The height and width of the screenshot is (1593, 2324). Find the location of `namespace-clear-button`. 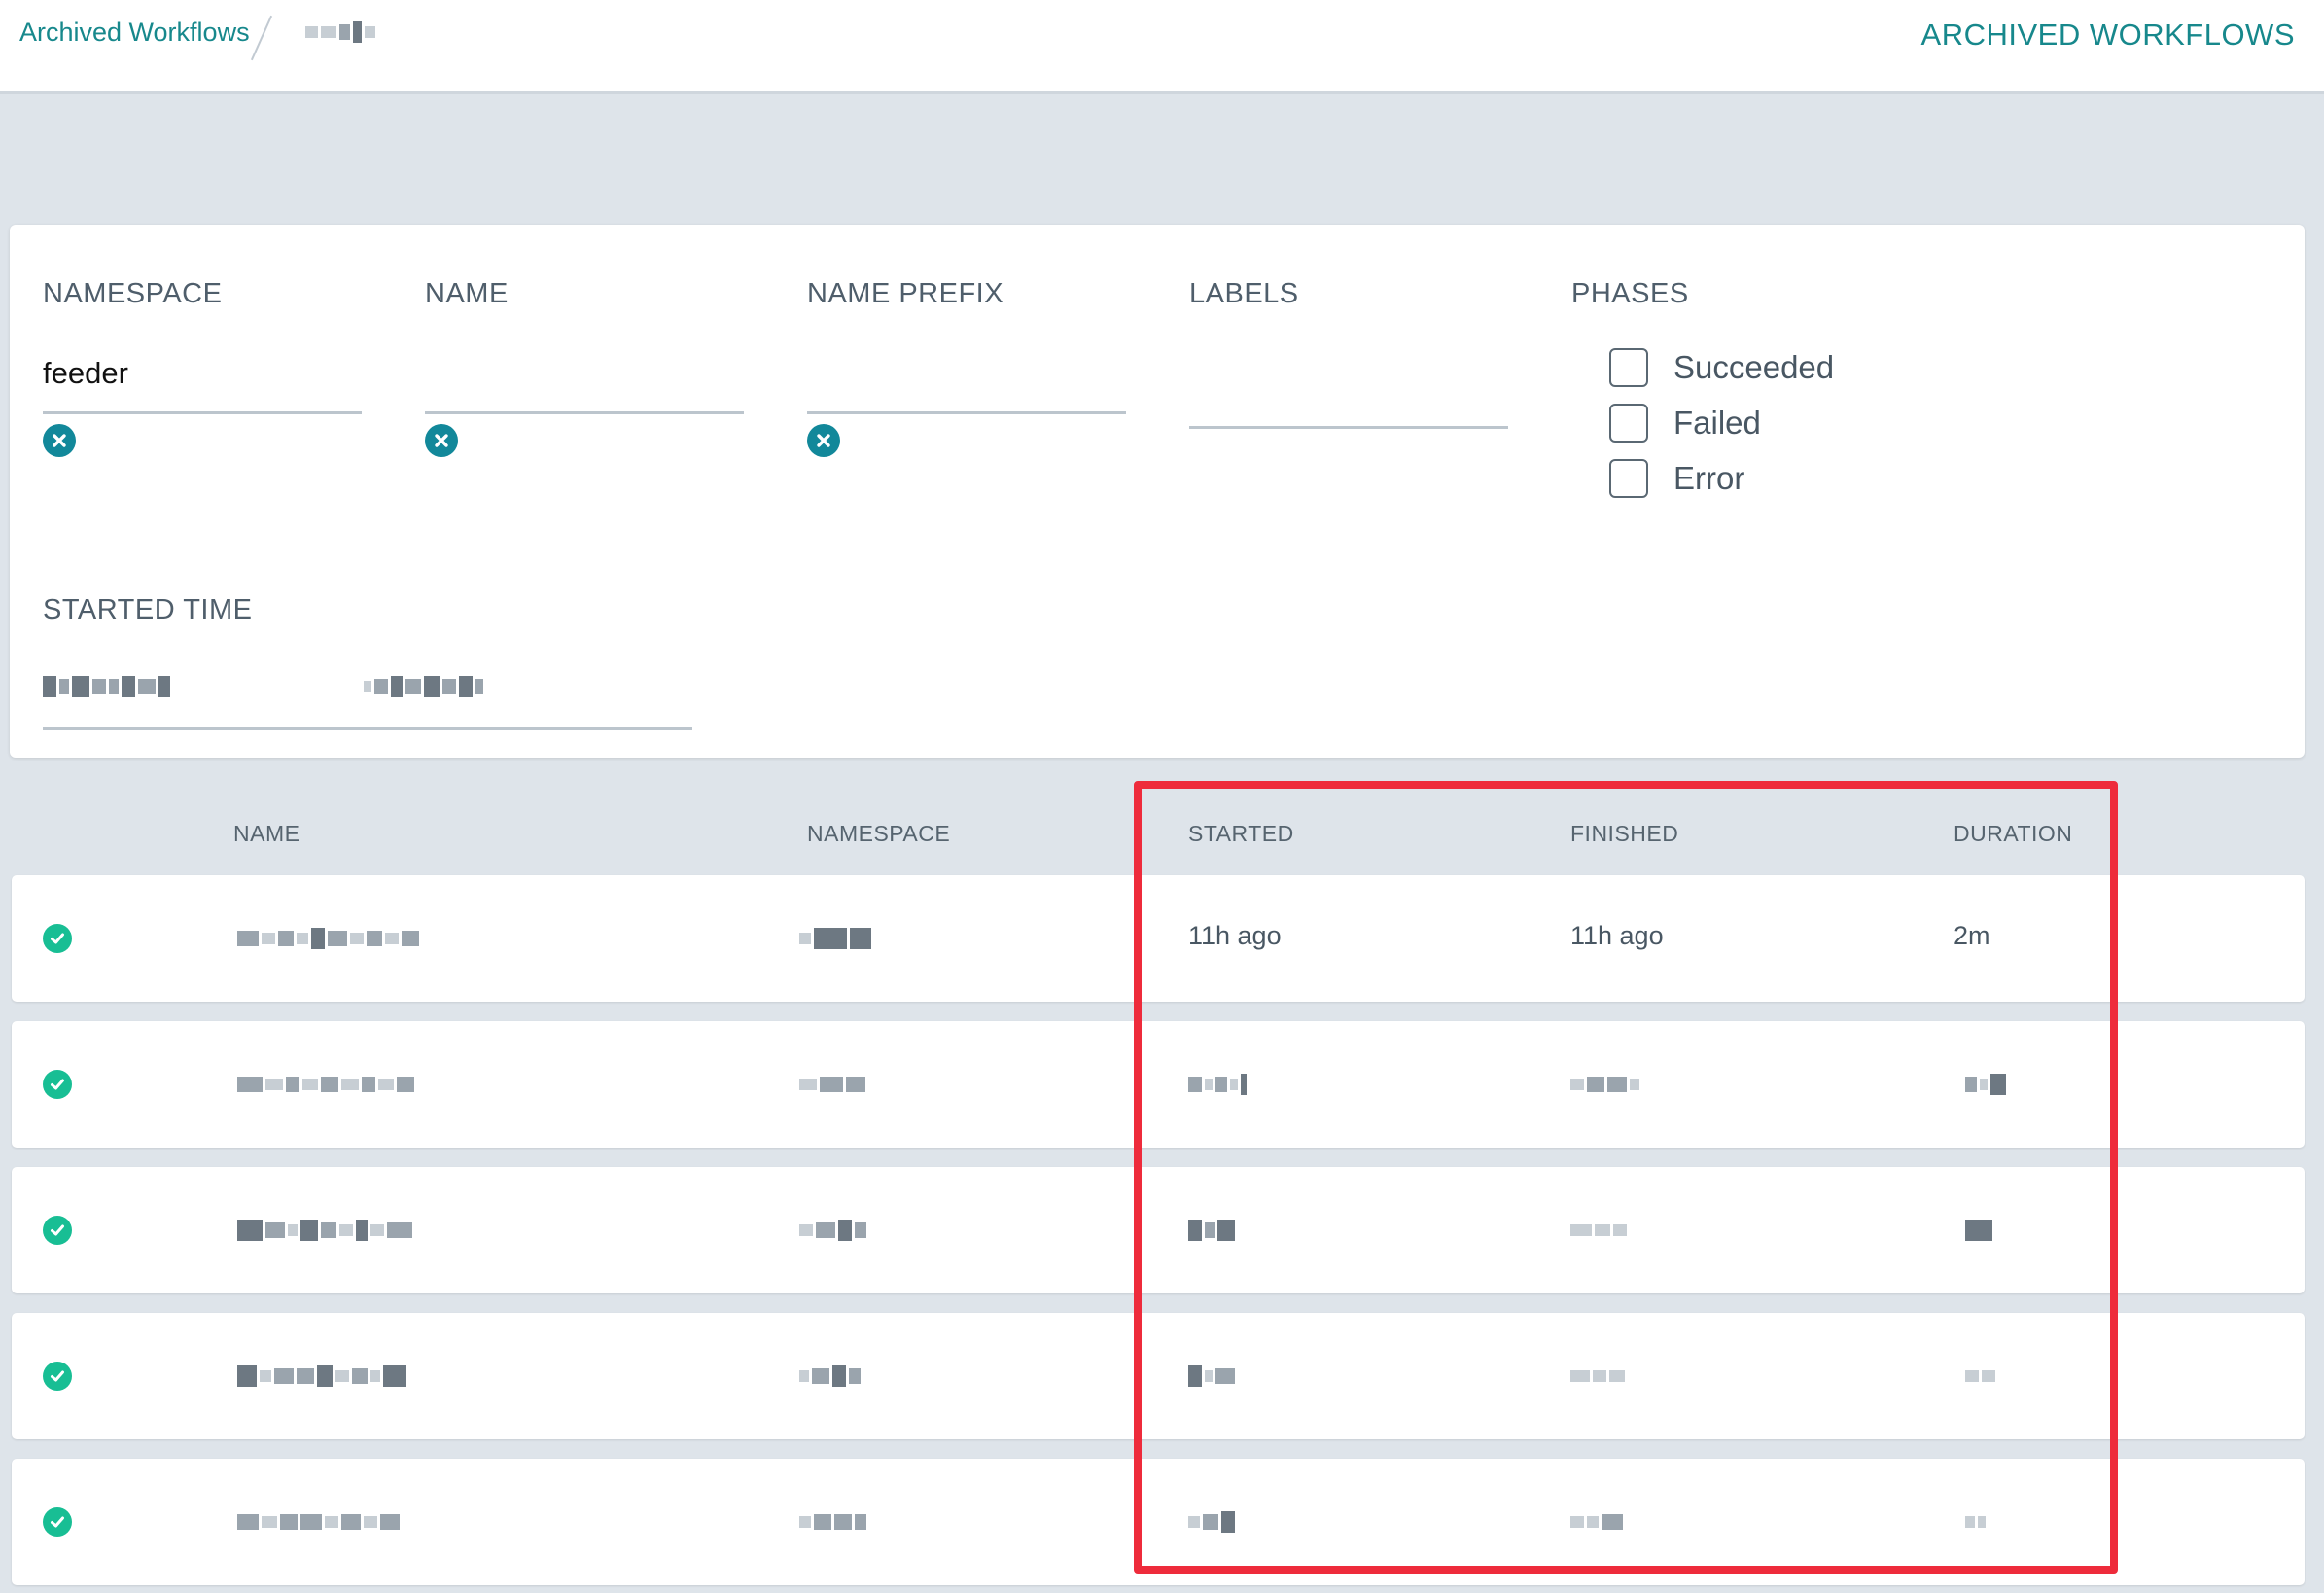

namespace-clear-button is located at coordinates (59, 441).